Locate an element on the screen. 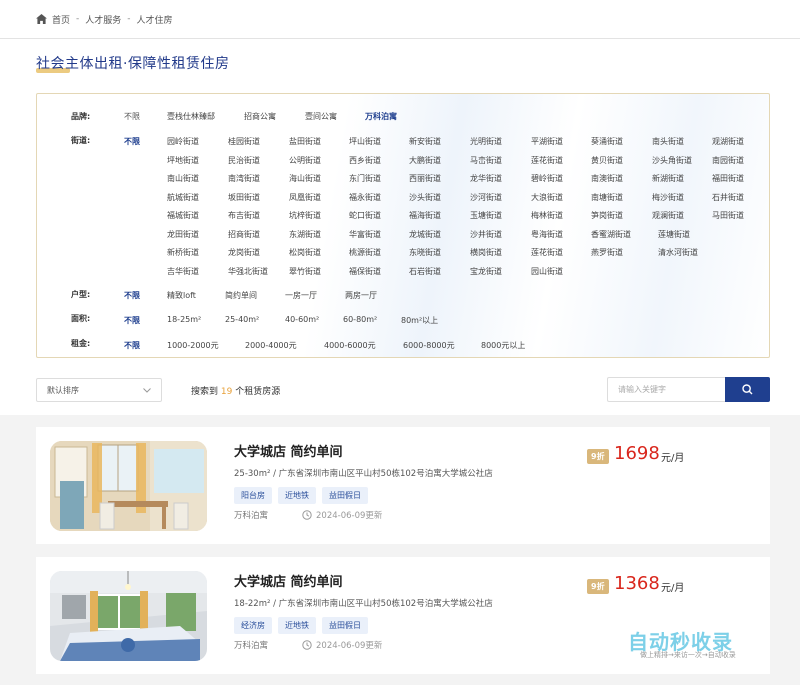 The height and width of the screenshot is (685, 800). area-option: 60-80m² is located at coordinates (360, 319).